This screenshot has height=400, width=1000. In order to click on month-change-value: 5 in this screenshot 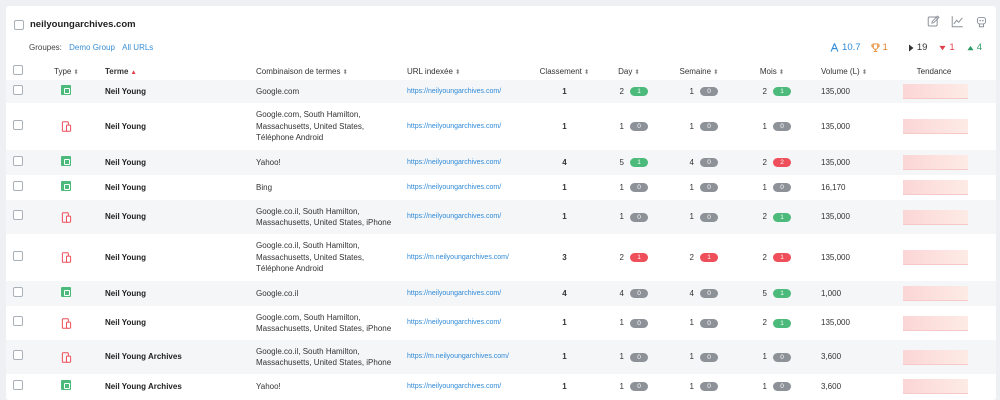, I will do `click(764, 293)`.